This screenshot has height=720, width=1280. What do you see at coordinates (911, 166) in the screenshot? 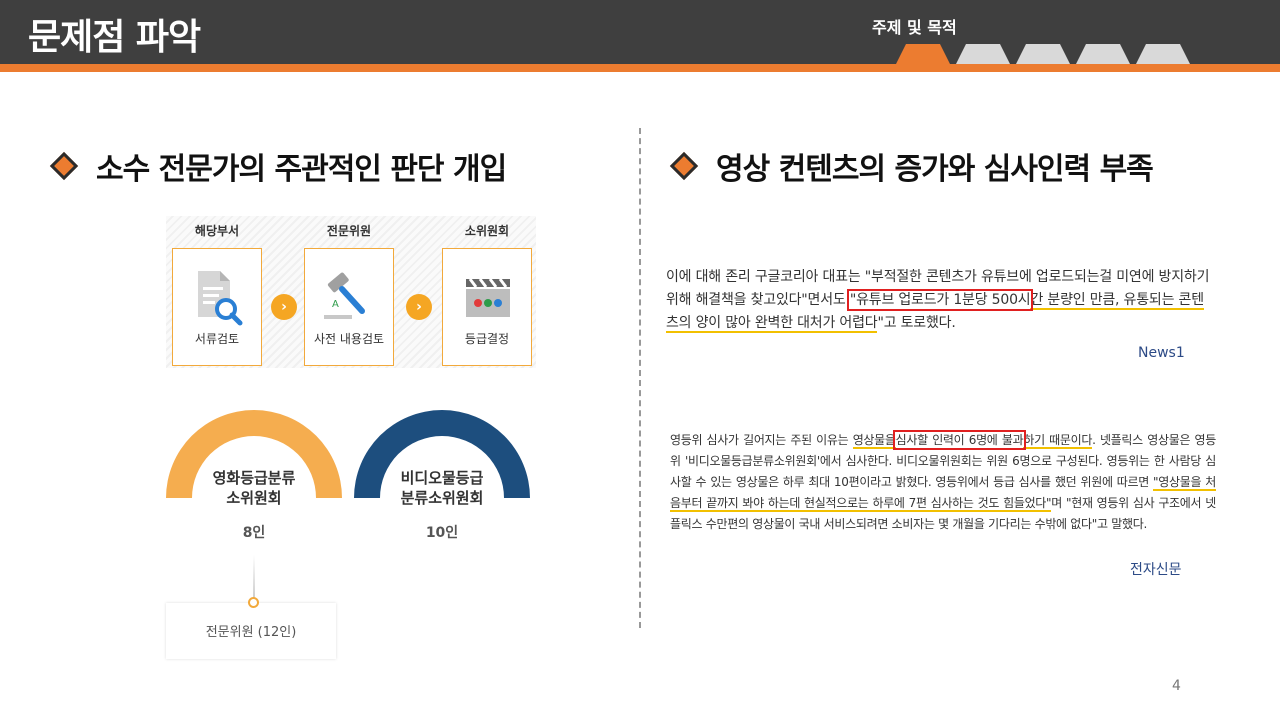
I see `right-section-title: 영상 컨텐츠의 증가와 심사인력 부족` at bounding box center [911, 166].